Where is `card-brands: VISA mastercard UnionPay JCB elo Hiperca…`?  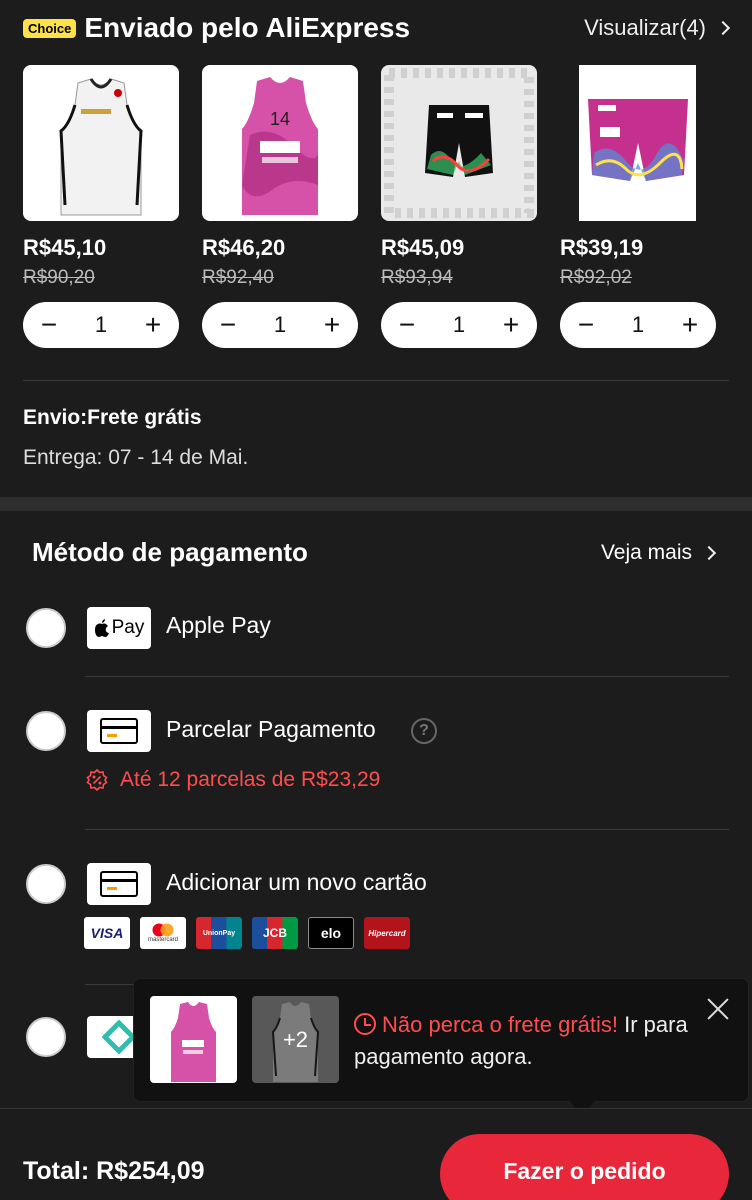
card-brands: VISA mastercard UnionPay JCB elo Hiperca… is located at coordinates (247, 933).